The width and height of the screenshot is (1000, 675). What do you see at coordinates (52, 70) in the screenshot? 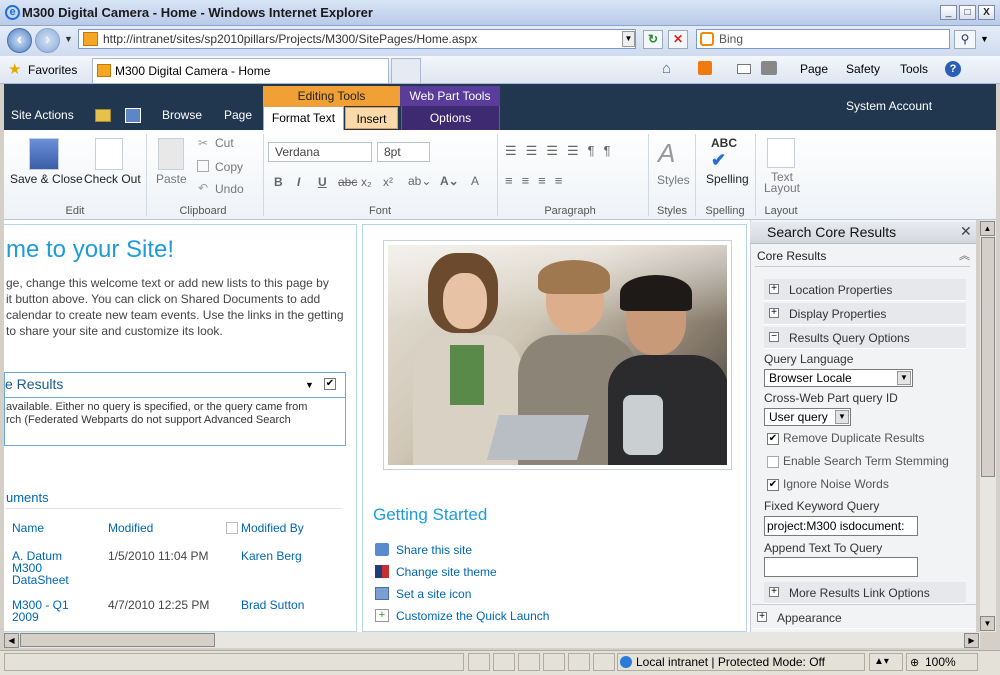
I see `favorites-label: Favorites` at bounding box center [52, 70].